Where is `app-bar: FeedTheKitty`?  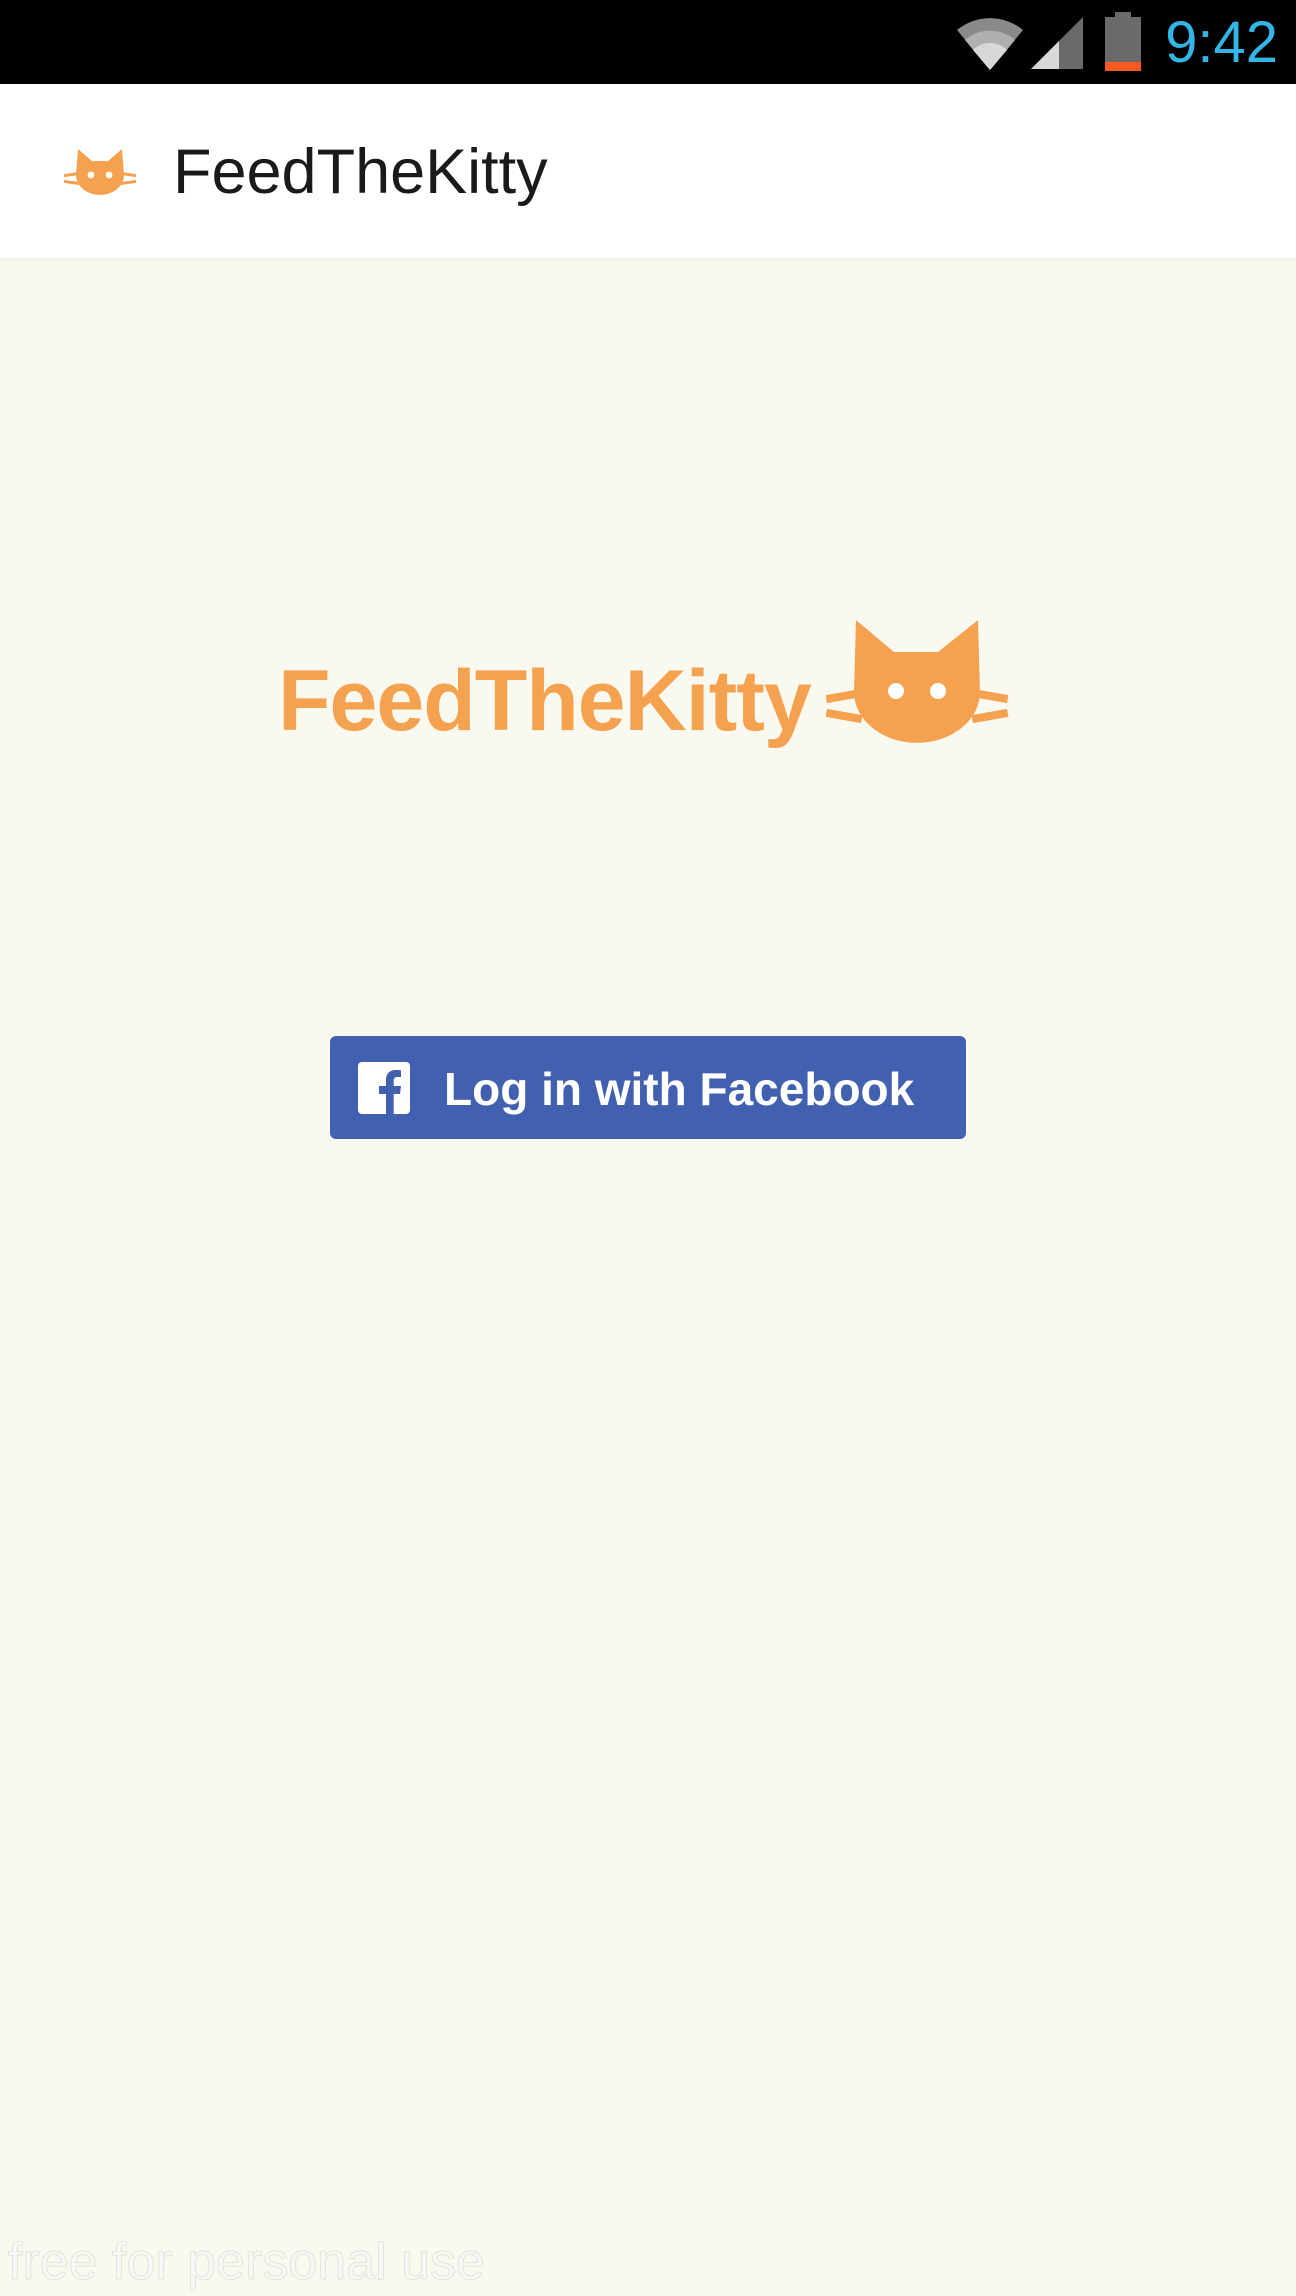
app-bar: FeedTheKitty is located at coordinates (648, 171).